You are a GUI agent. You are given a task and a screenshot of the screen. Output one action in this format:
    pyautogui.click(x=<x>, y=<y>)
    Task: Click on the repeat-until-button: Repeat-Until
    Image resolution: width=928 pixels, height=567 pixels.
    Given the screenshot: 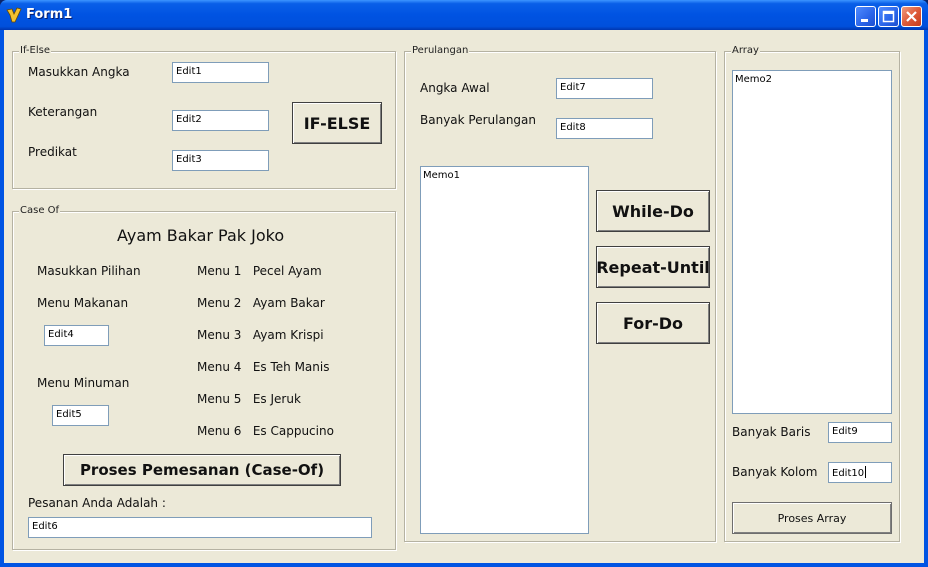 What is the action you would take?
    pyautogui.click(x=653, y=267)
    